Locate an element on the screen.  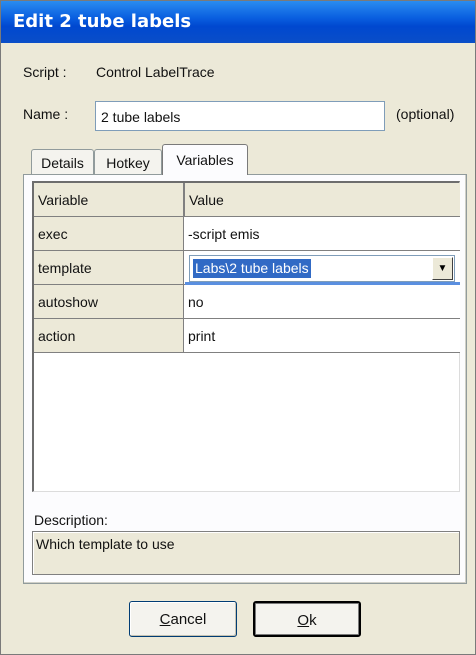
variable-cell: autoshow is located at coordinates (109, 302).